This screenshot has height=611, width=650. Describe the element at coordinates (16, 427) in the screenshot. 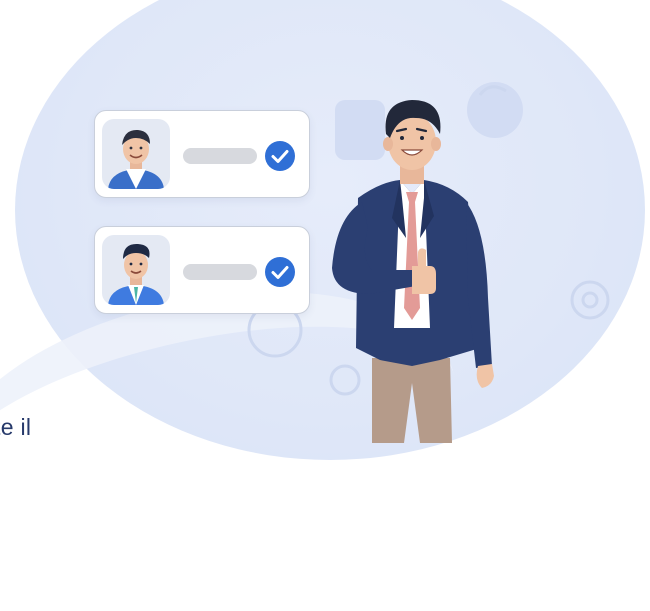

I see `cropped-caption-text: te il` at that location.